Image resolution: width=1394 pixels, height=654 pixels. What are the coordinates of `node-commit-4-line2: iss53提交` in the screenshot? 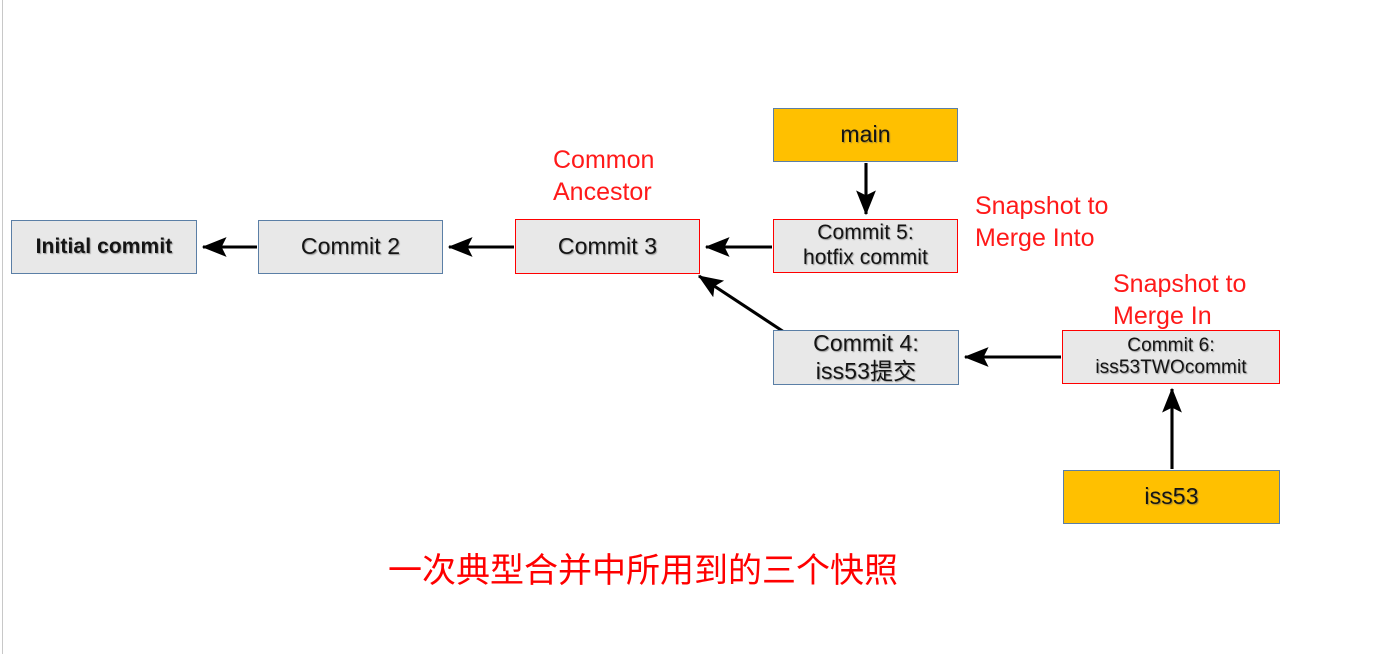 It's located at (866, 370).